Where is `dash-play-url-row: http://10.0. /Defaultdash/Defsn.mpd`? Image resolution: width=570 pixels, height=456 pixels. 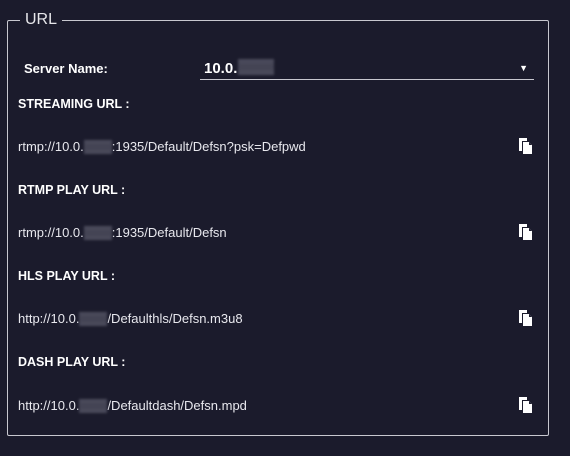
dash-play-url-row: http://10.0. /Defaultdash/Defsn.mpd is located at coordinates (278, 407).